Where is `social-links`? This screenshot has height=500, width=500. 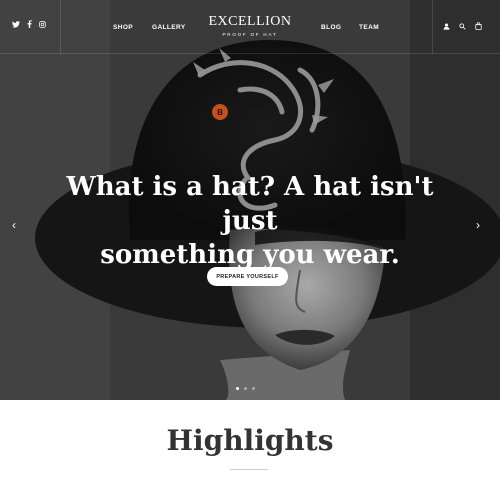
social-links is located at coordinates (29, 24).